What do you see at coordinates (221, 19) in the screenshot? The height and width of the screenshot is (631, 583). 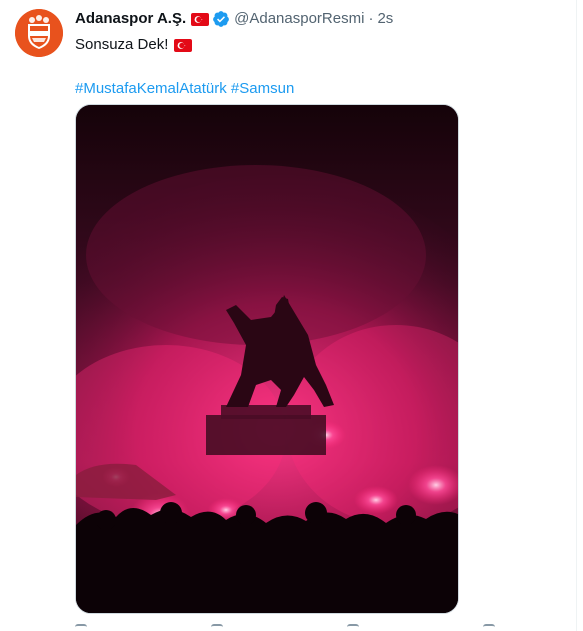 I see `verified-badge-icon` at bounding box center [221, 19].